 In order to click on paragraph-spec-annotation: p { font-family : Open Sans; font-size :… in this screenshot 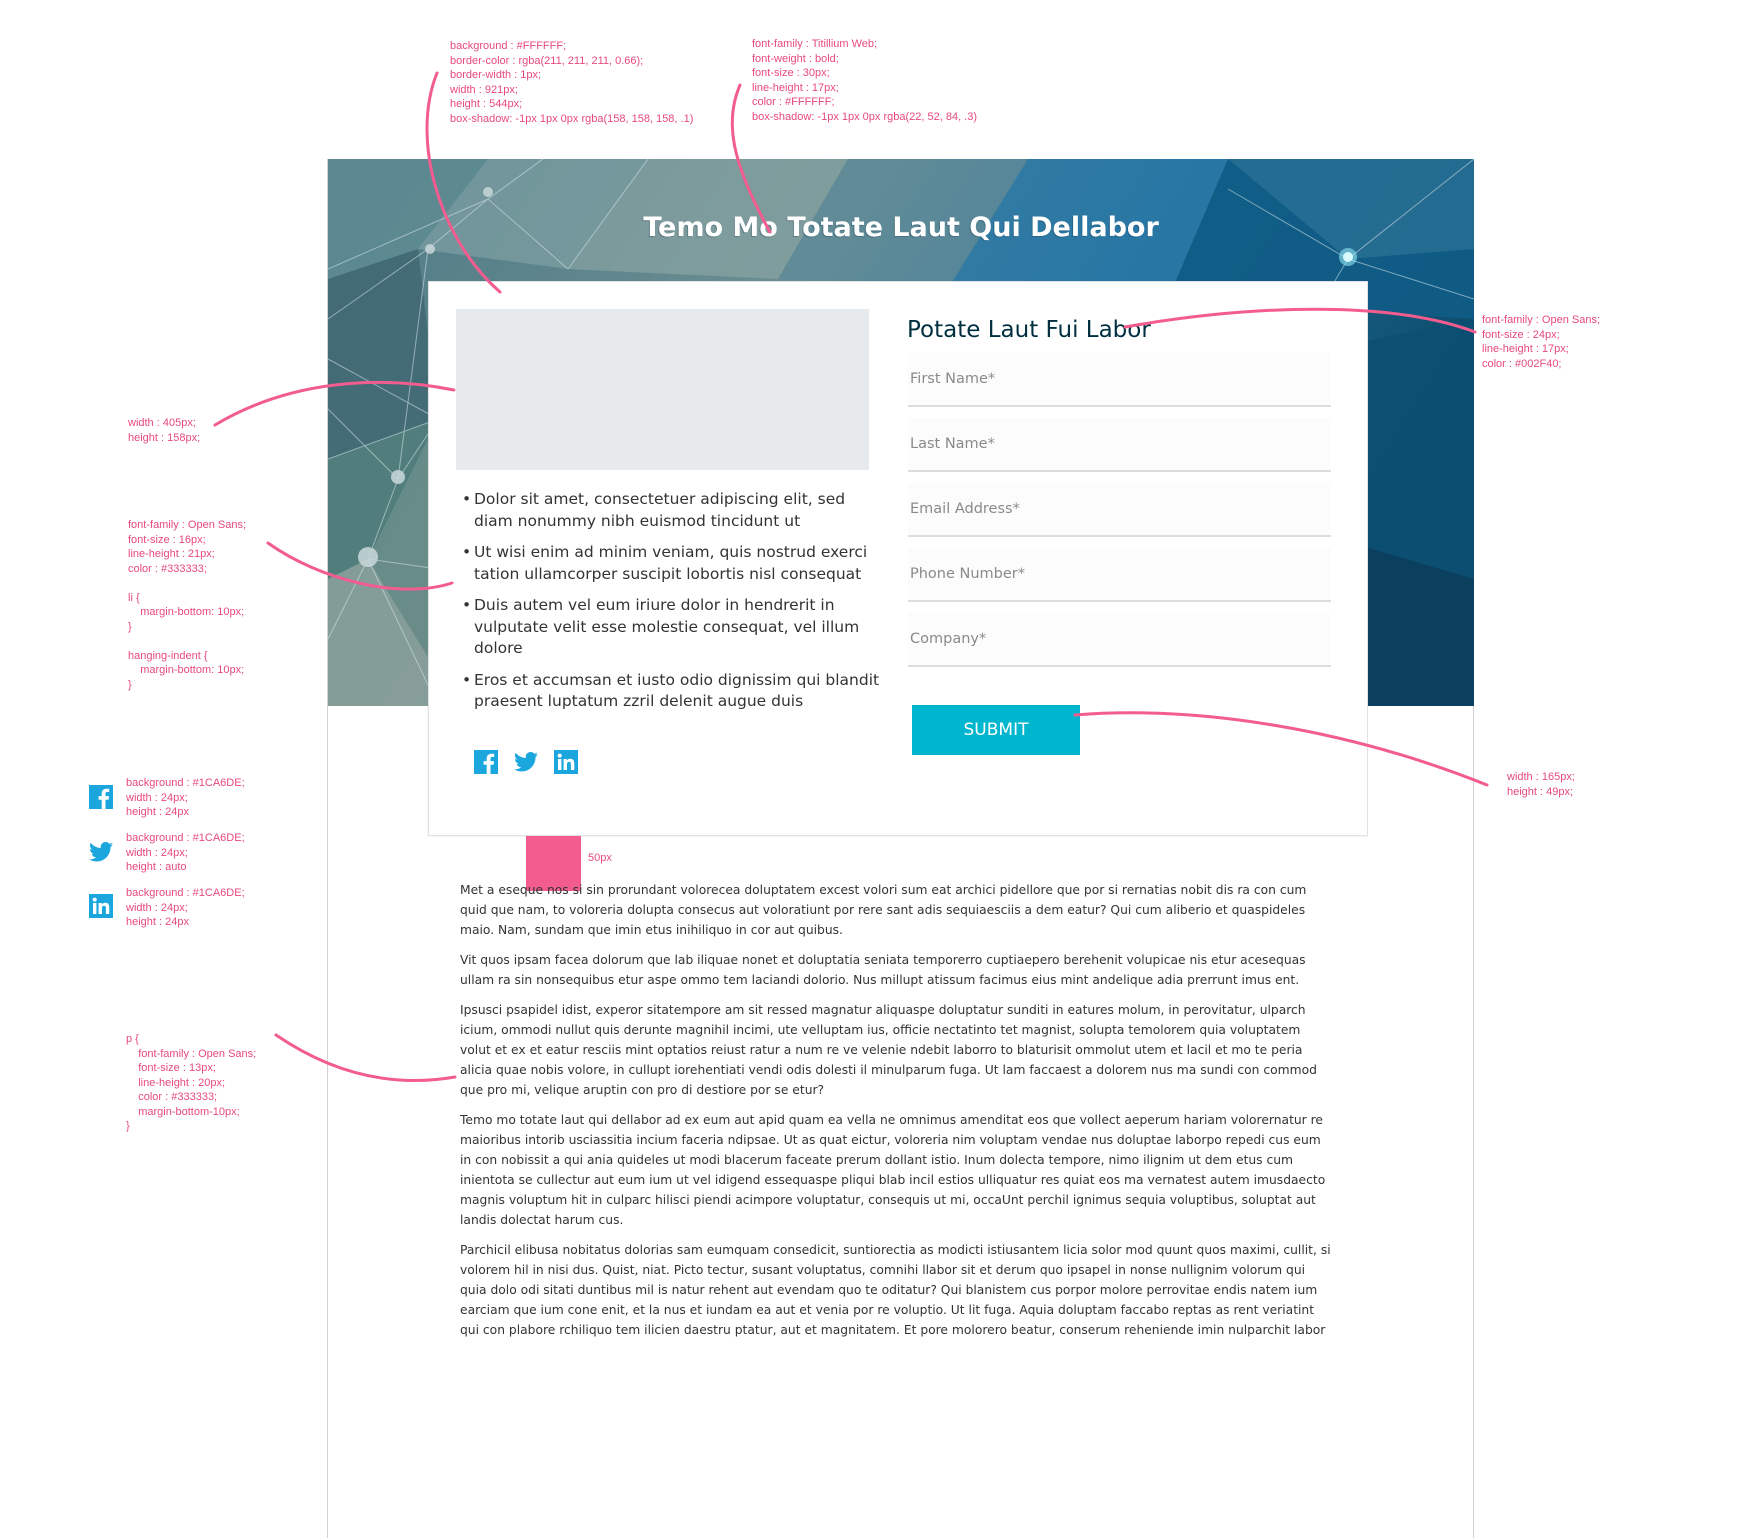, I will do `click(191, 1082)`.